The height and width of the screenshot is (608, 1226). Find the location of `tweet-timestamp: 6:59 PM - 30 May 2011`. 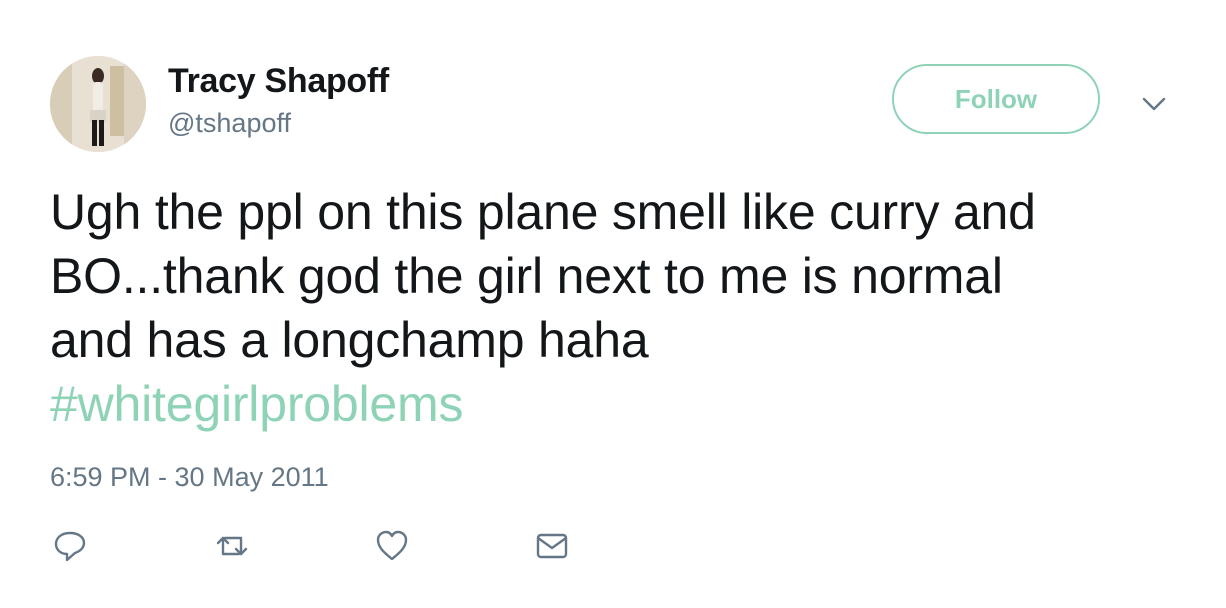

tweet-timestamp: 6:59 PM - 30 May 2011 is located at coordinates (189, 477).